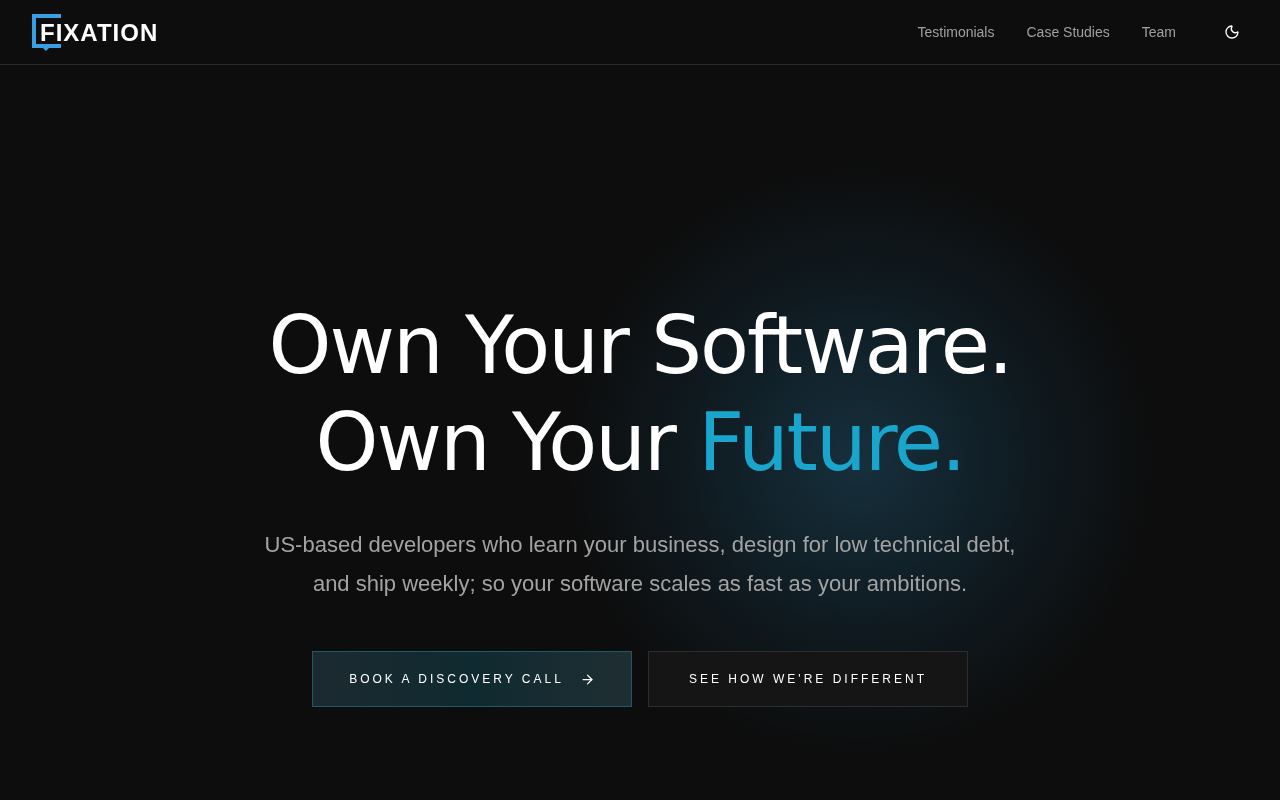 The height and width of the screenshot is (800, 1280). I want to click on hero-subtitle: US-based developers who learn your business, design for low technical debt, and ship weekly; so your software scales as fast as your ambitions., so click(640, 564).